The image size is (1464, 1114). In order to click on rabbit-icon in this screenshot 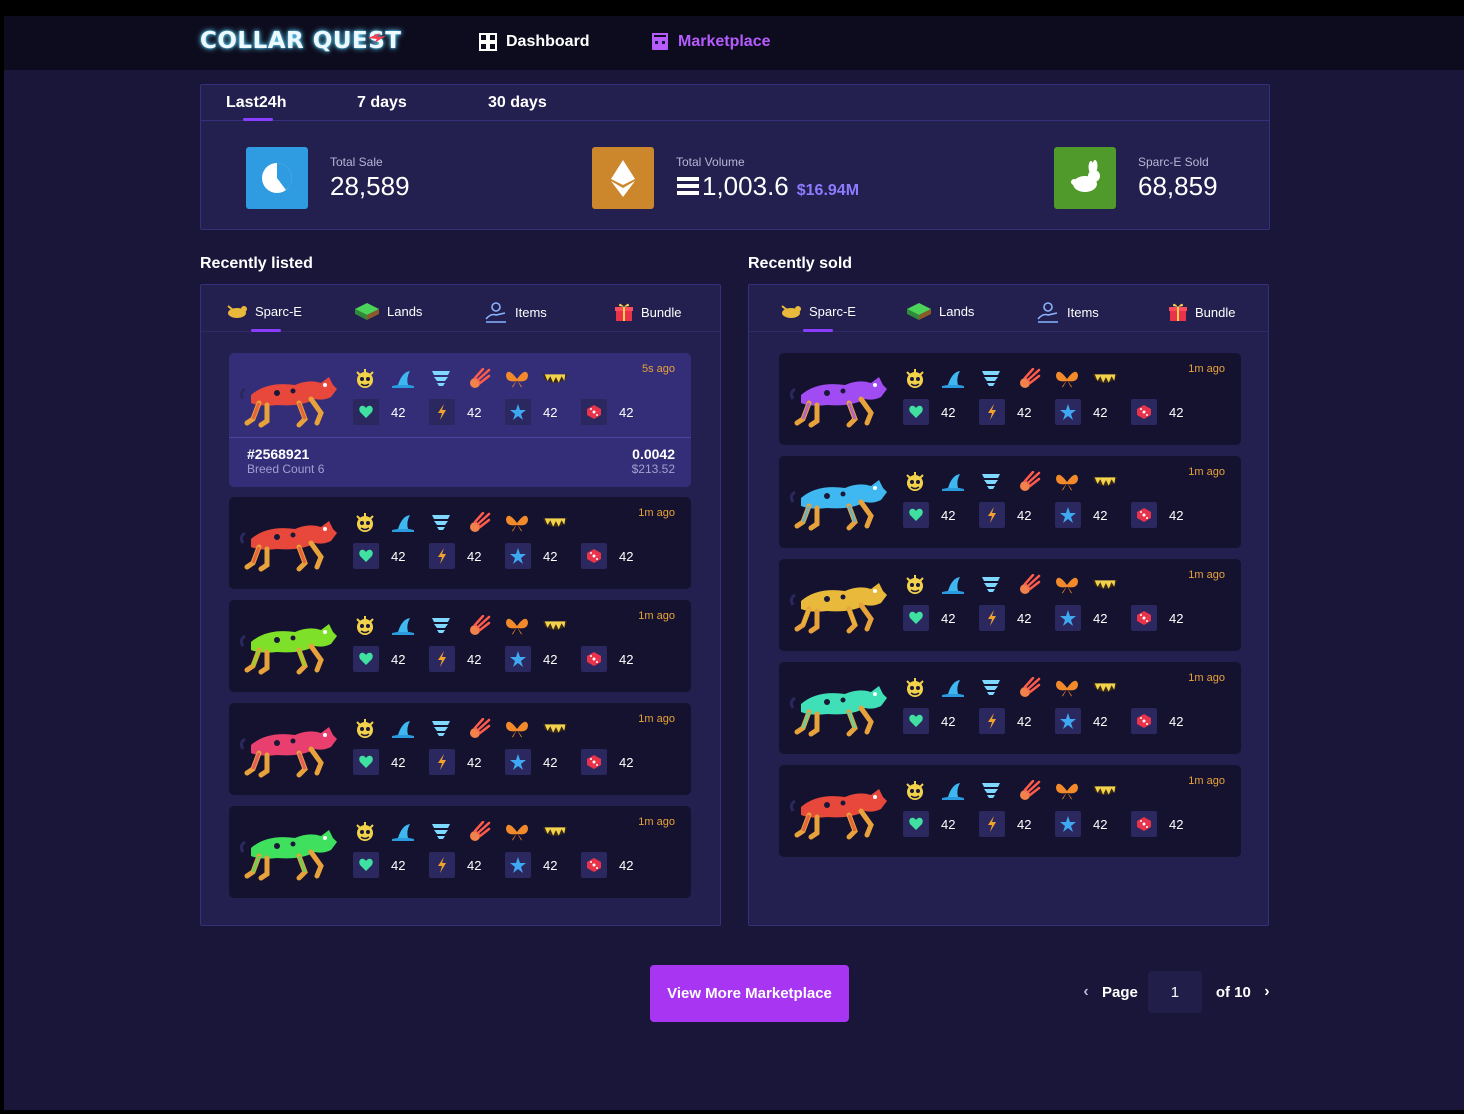, I will do `click(1085, 178)`.